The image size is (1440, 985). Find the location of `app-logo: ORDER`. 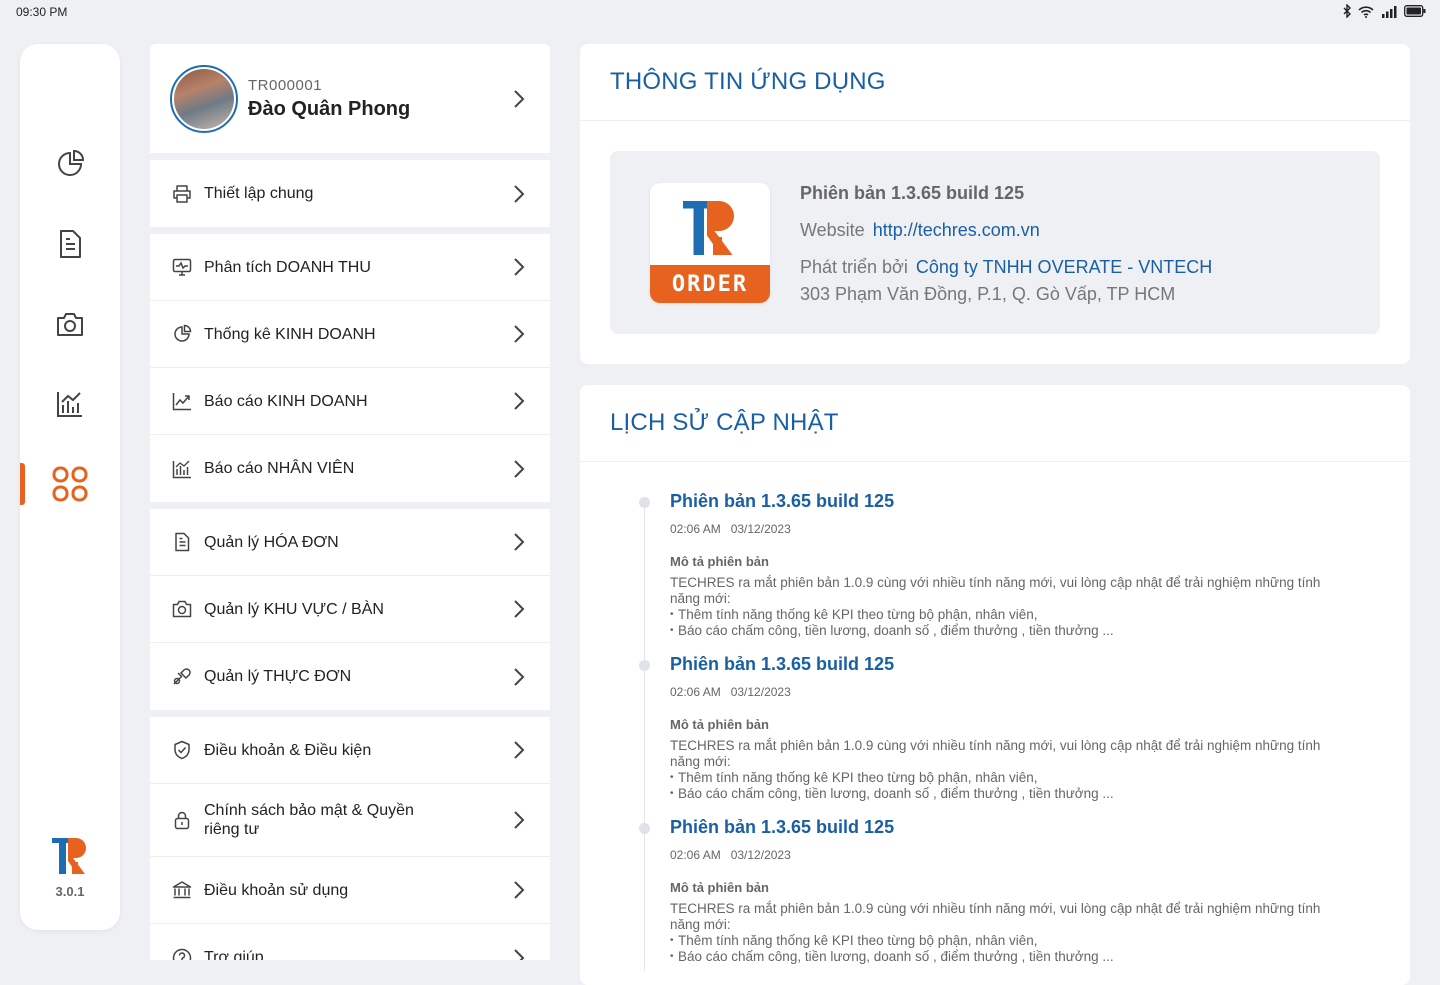

app-logo: ORDER is located at coordinates (710, 243).